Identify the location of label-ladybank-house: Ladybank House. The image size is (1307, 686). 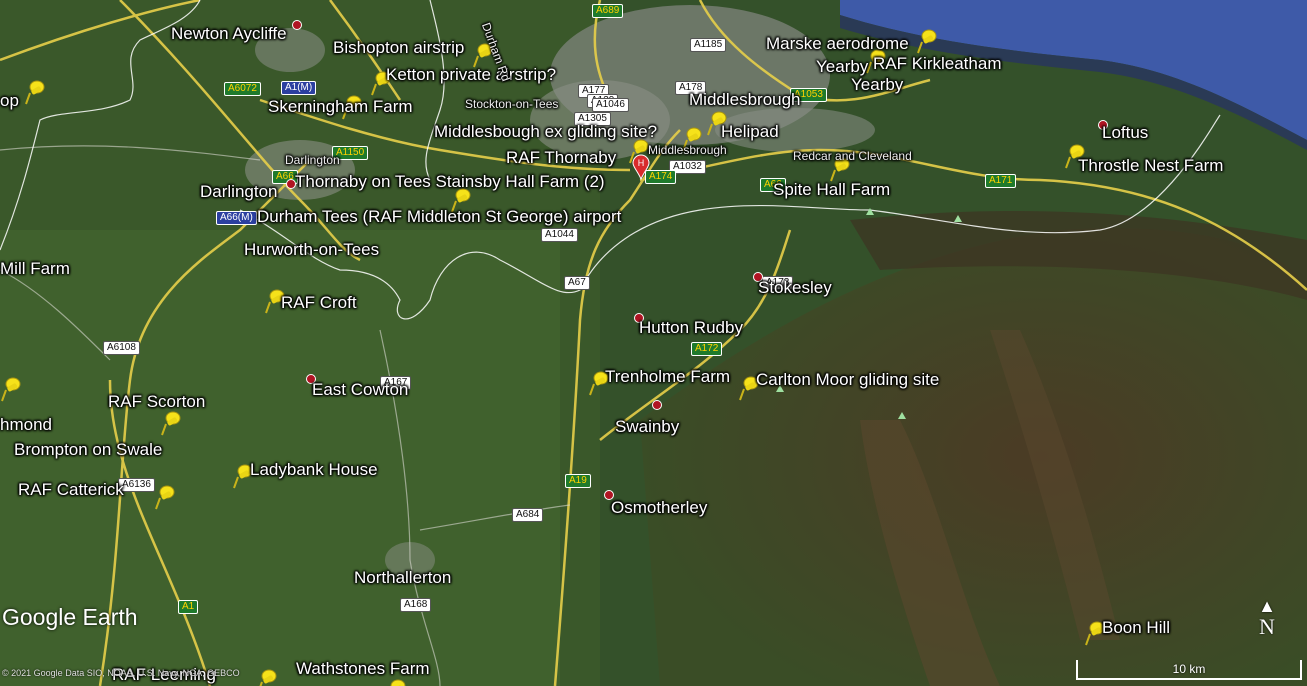
(314, 469).